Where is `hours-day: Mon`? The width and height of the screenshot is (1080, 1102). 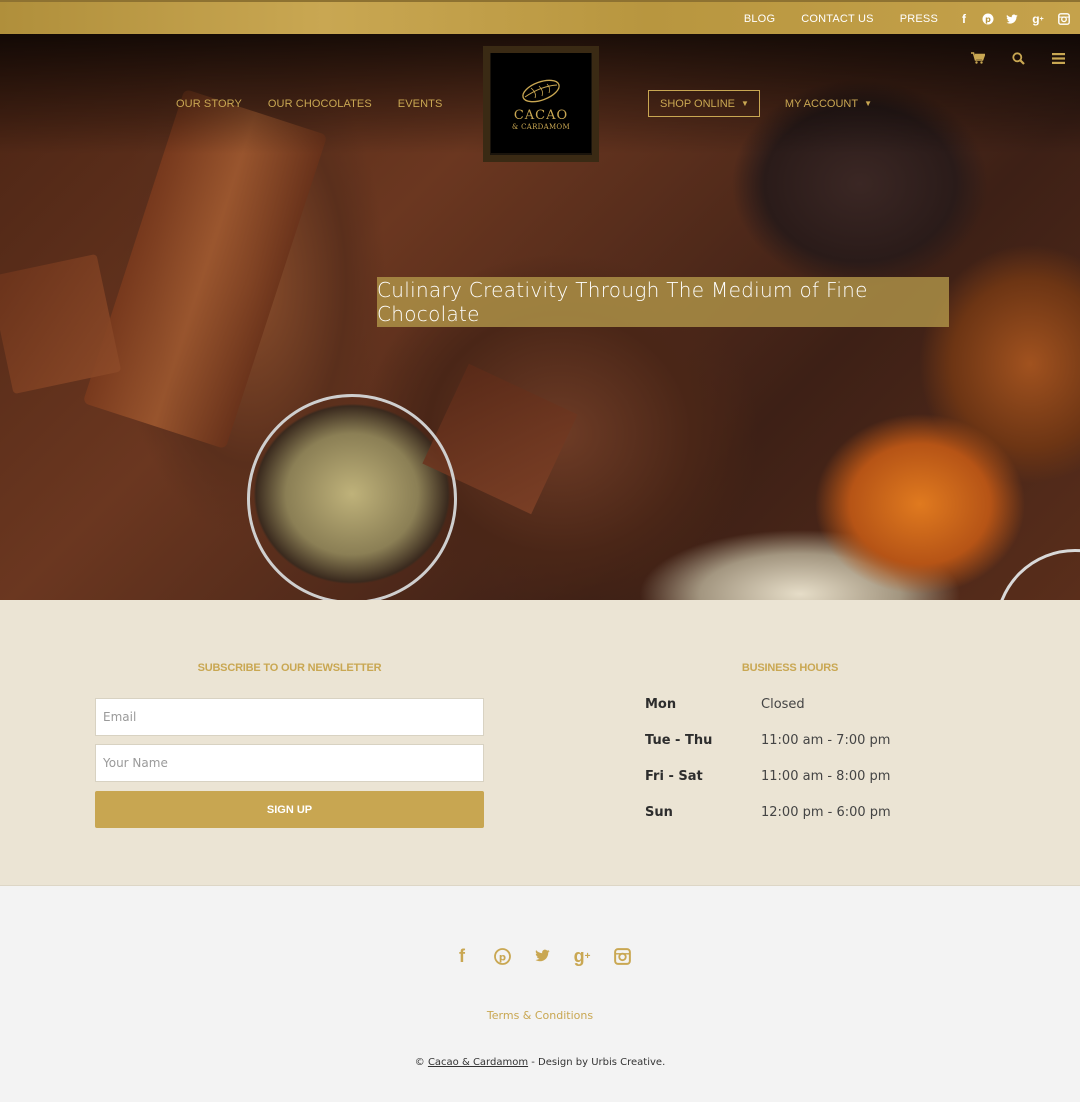
hours-day: Mon is located at coordinates (661, 704).